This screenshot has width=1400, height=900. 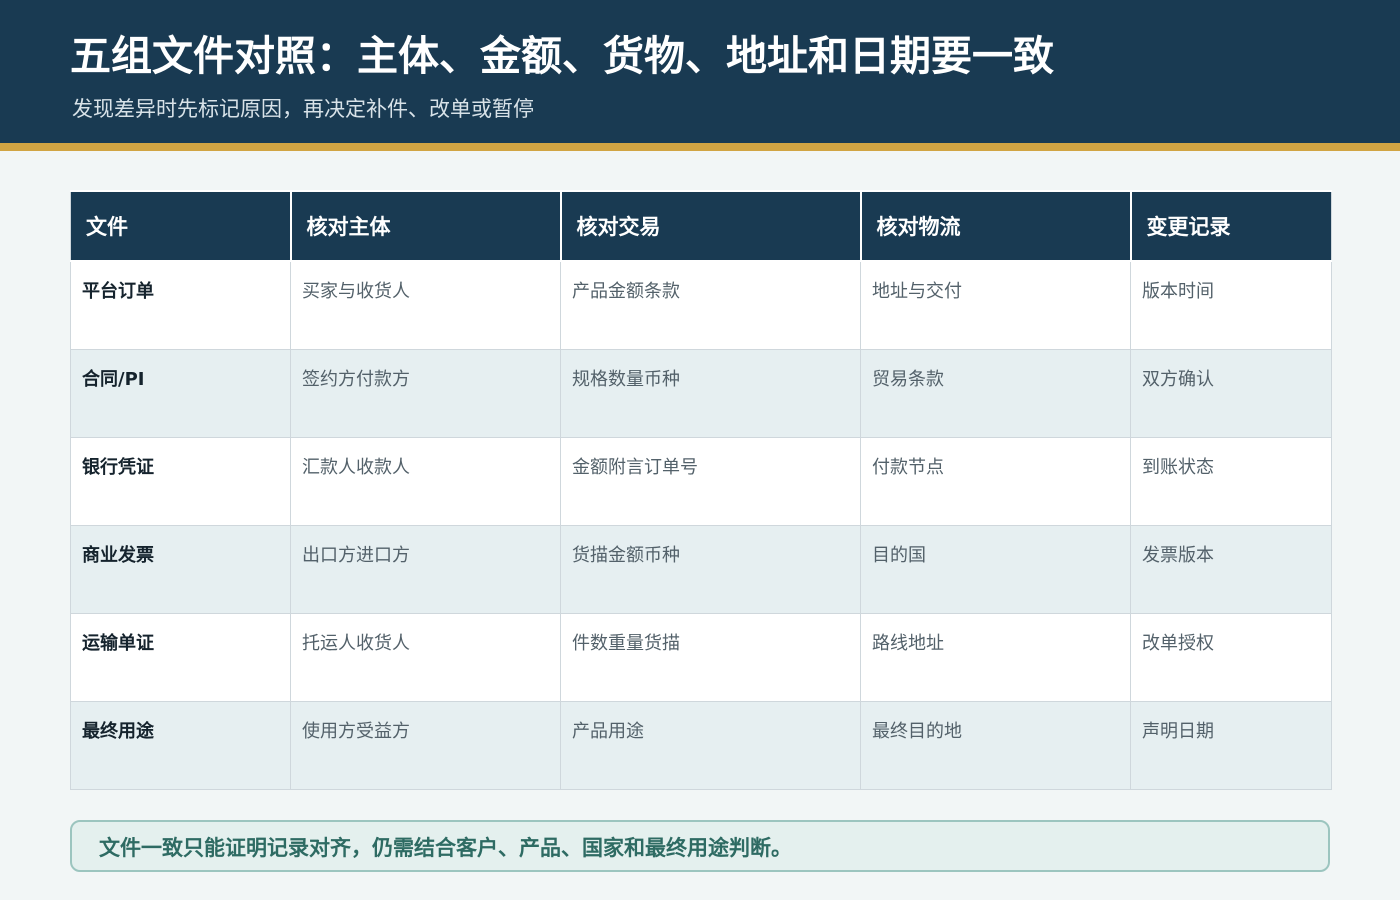 What do you see at coordinates (180, 305) in the screenshot?
I see `table-cell-document: 平台订单` at bounding box center [180, 305].